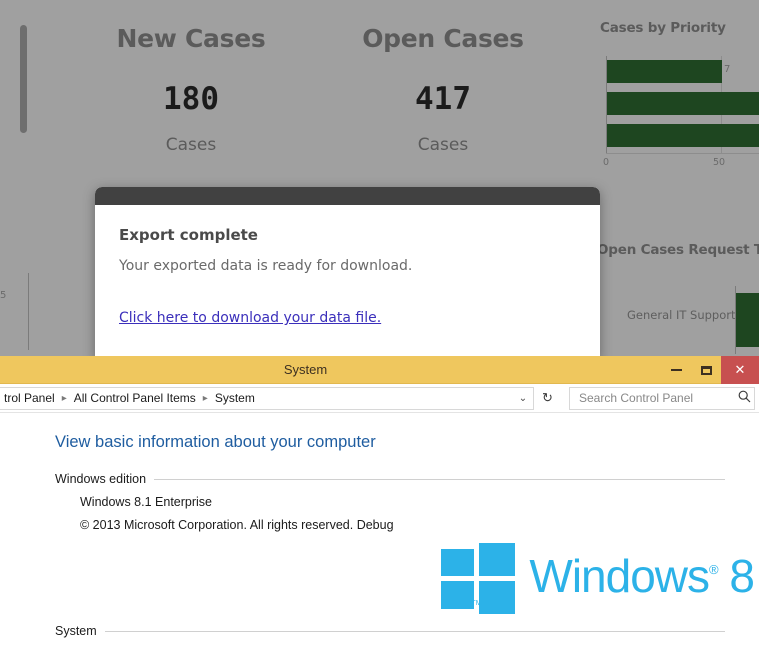 The image size is (759, 654). Describe the element at coordinates (23, 79) in the screenshot. I see `dashboard-scrollbar-thumb` at that location.